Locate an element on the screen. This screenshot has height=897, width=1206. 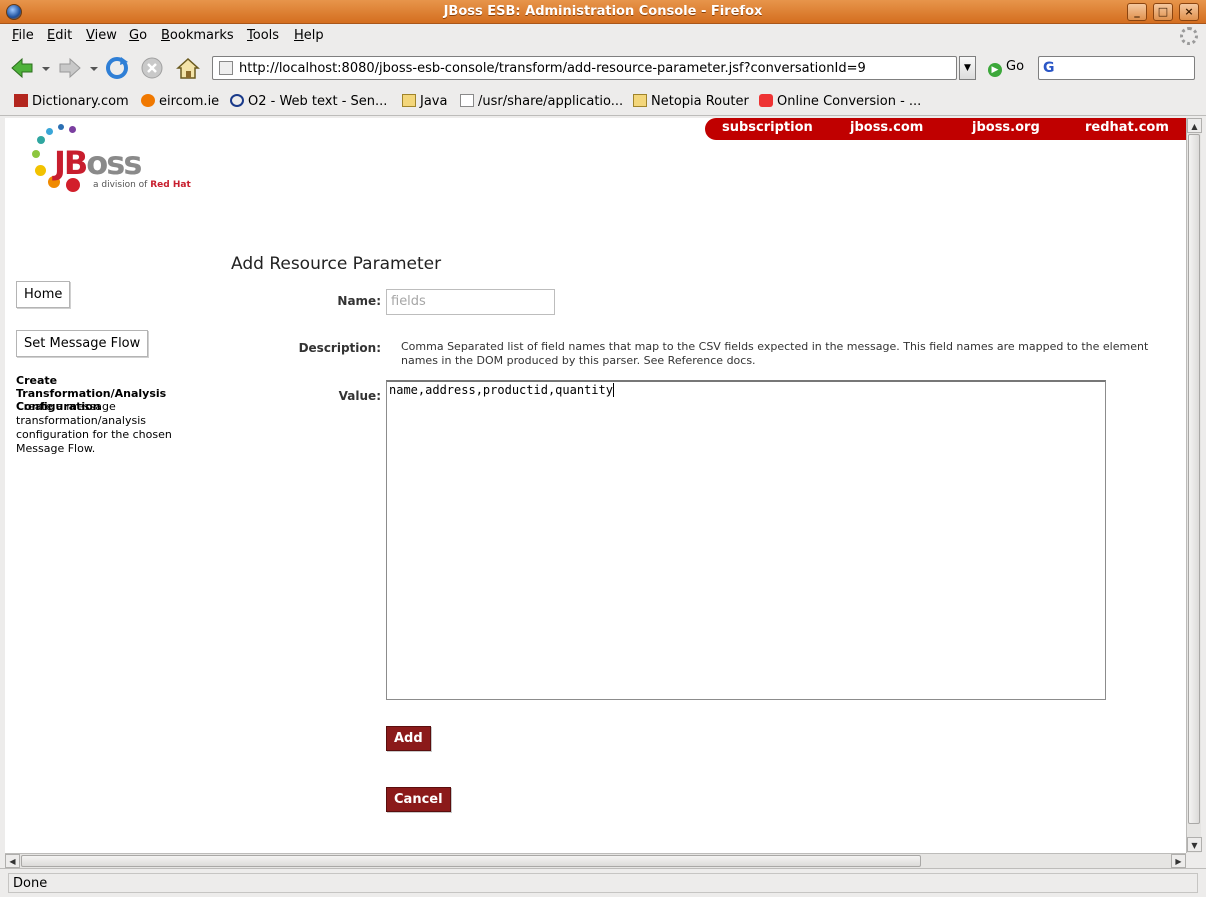
link-redhat-com: redhat.com is located at coordinates (1127, 127).